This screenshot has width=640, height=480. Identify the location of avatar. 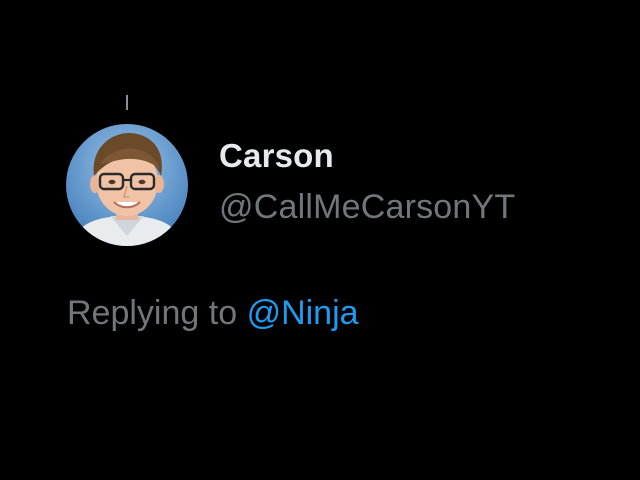
(127, 185).